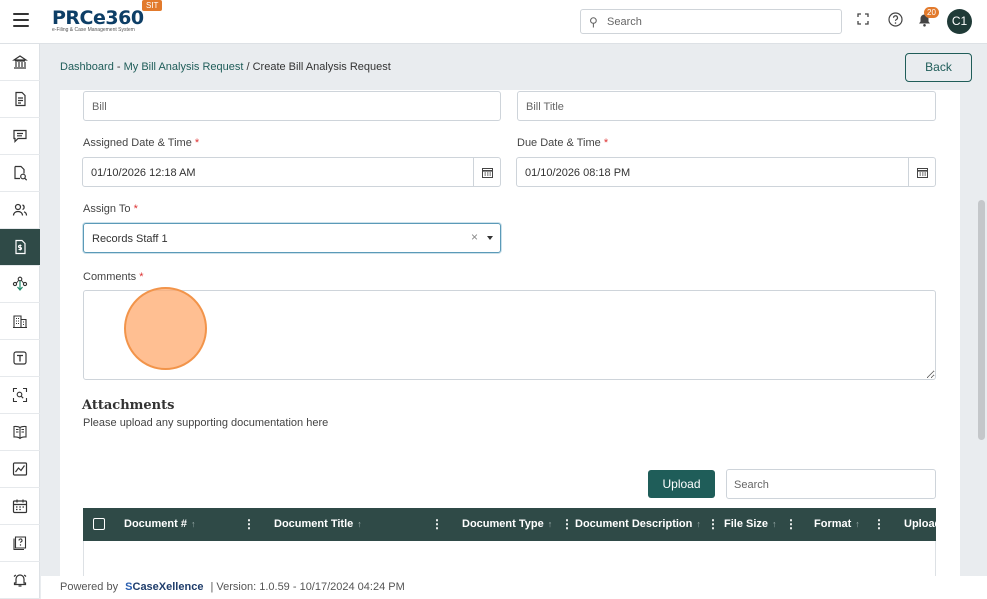 This screenshot has height=599, width=987. I want to click on fullscreen-icon, so click(863, 20).